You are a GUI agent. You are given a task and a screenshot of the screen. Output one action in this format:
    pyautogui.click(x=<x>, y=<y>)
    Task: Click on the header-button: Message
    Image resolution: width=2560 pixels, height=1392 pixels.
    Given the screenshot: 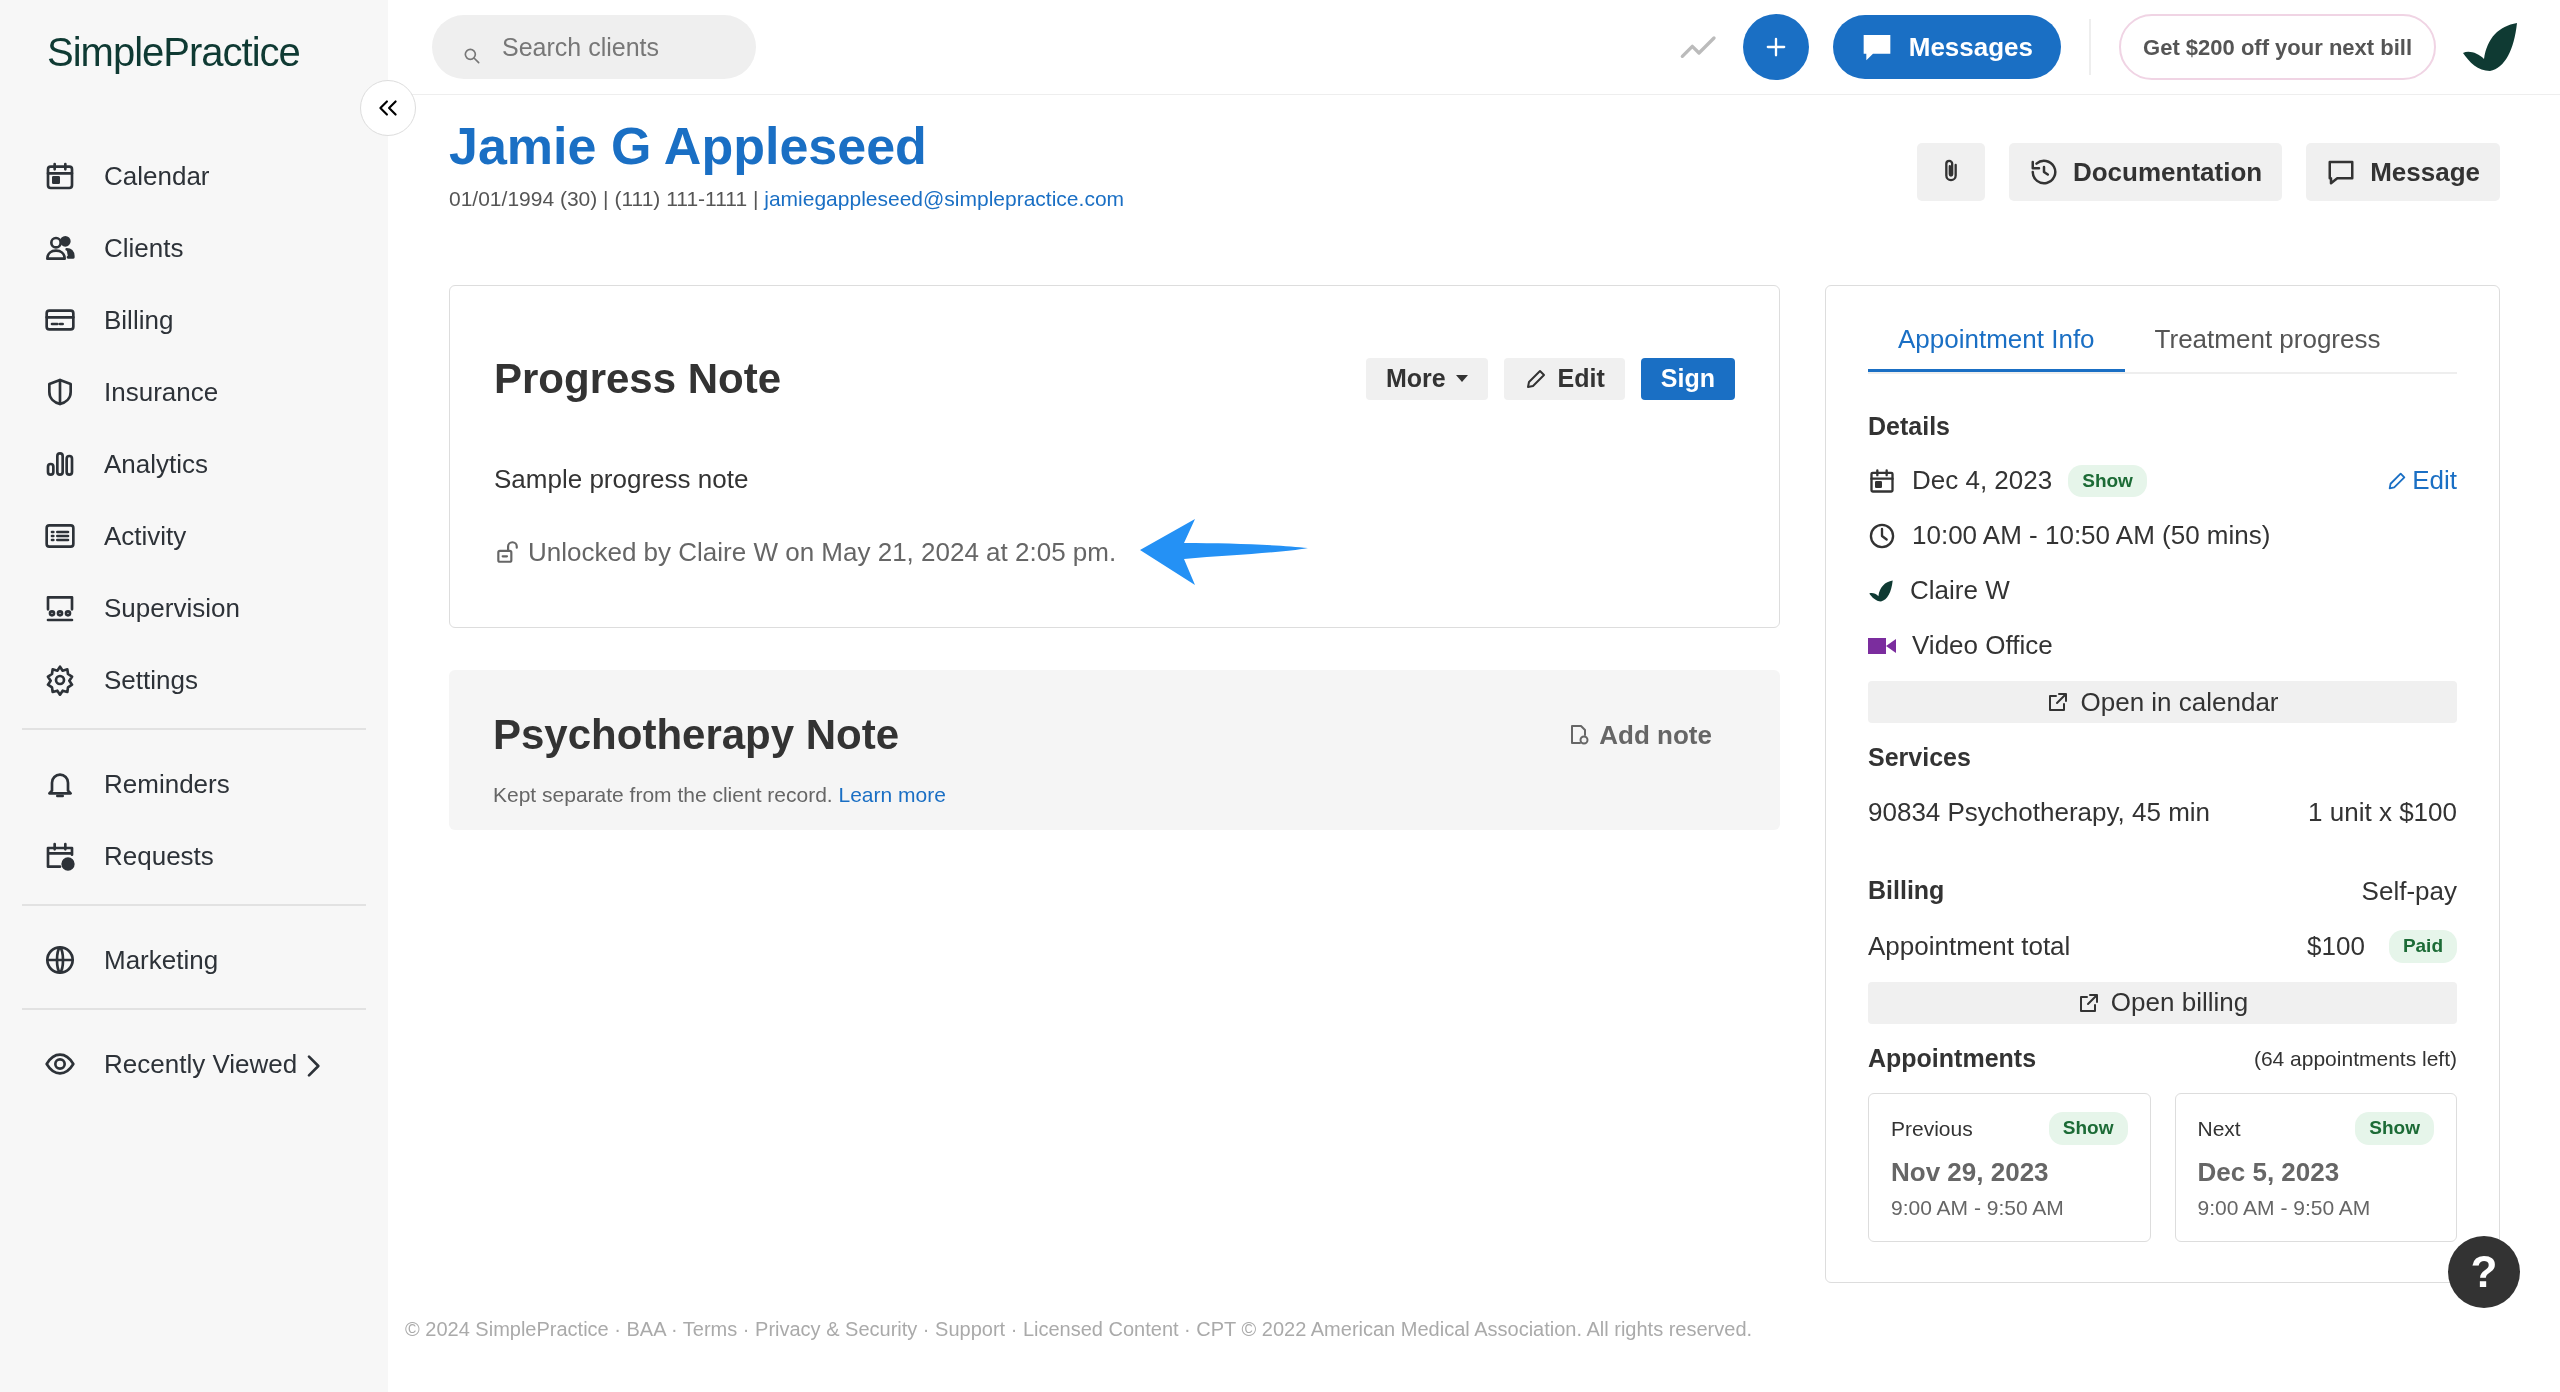 What is the action you would take?
    pyautogui.click(x=2403, y=172)
    